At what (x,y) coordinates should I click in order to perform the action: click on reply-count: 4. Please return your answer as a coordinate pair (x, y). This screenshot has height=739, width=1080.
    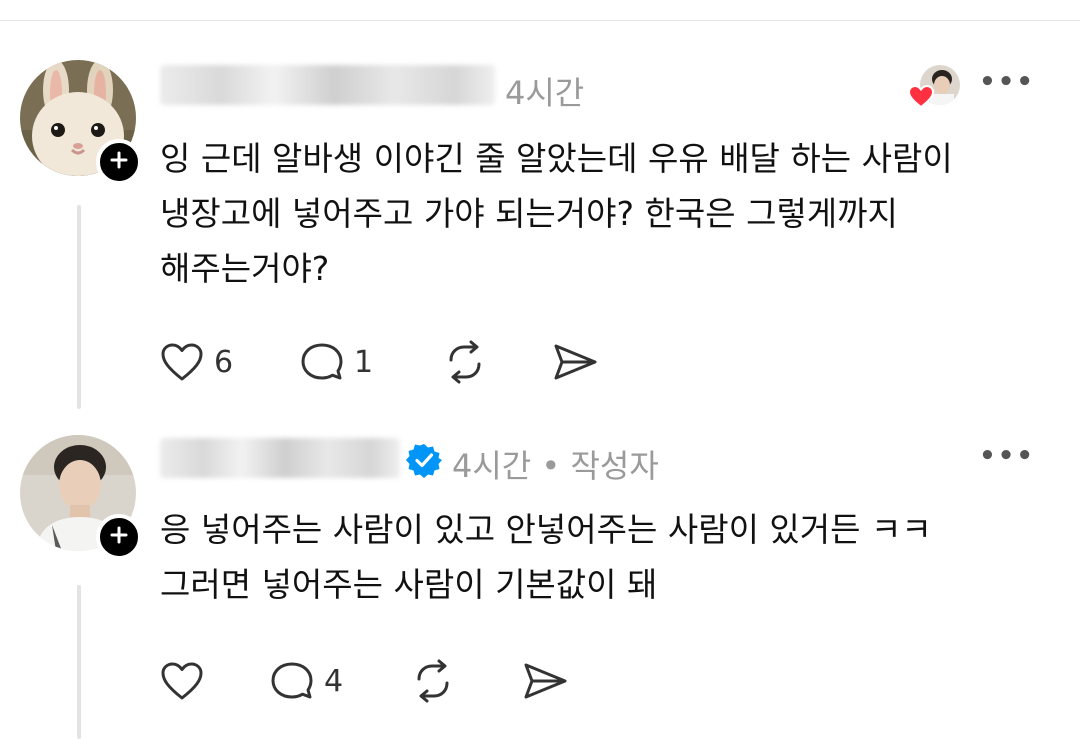
    Looking at the image, I should click on (334, 681).